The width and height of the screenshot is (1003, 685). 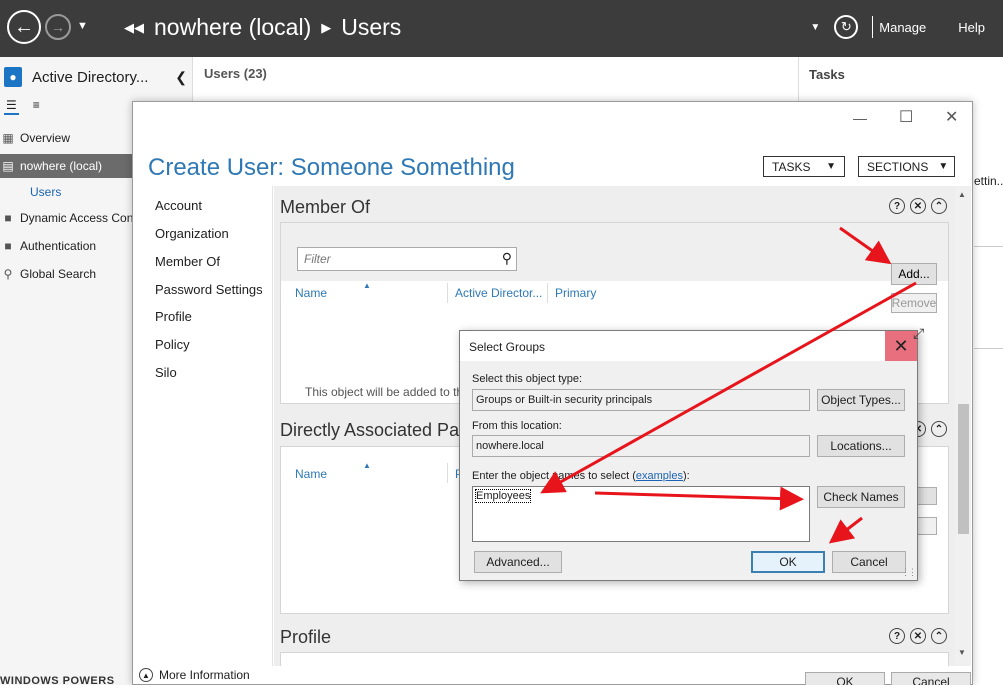 What do you see at coordinates (173, 316) in the screenshot?
I see `section-link-profile: Profile` at bounding box center [173, 316].